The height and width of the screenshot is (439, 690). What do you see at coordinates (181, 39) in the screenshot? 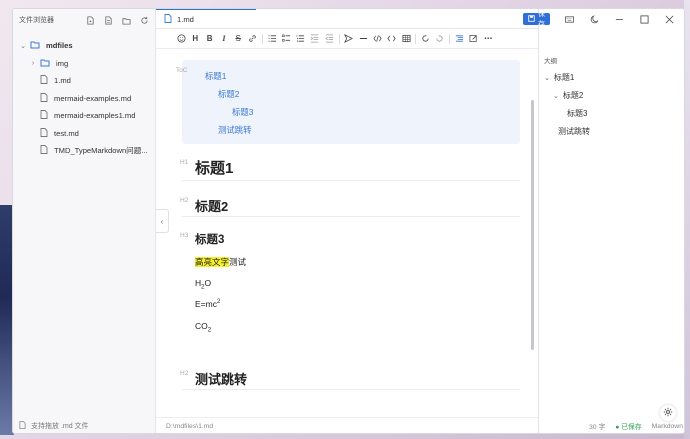
I see `emoji-icon` at bounding box center [181, 39].